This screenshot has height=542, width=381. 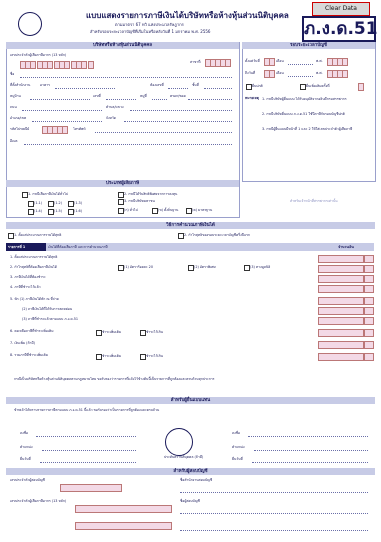 What do you see at coordinates (62, 108) in the screenshot?
I see `road-field` at bounding box center [62, 108].